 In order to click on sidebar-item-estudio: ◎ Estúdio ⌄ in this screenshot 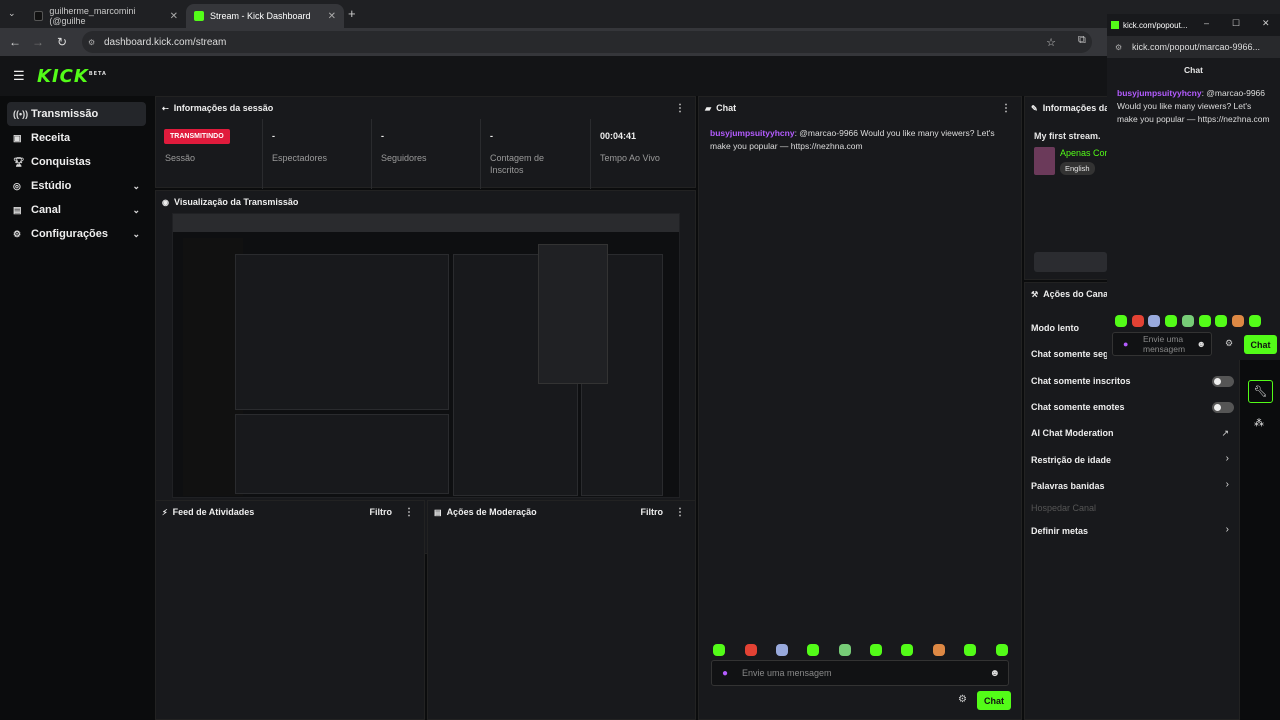, I will do `click(76, 186)`.